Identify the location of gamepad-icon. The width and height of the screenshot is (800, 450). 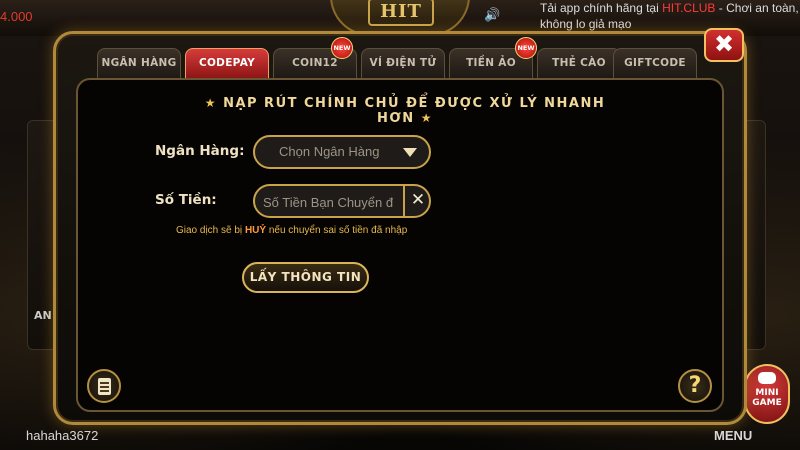
(767, 378).